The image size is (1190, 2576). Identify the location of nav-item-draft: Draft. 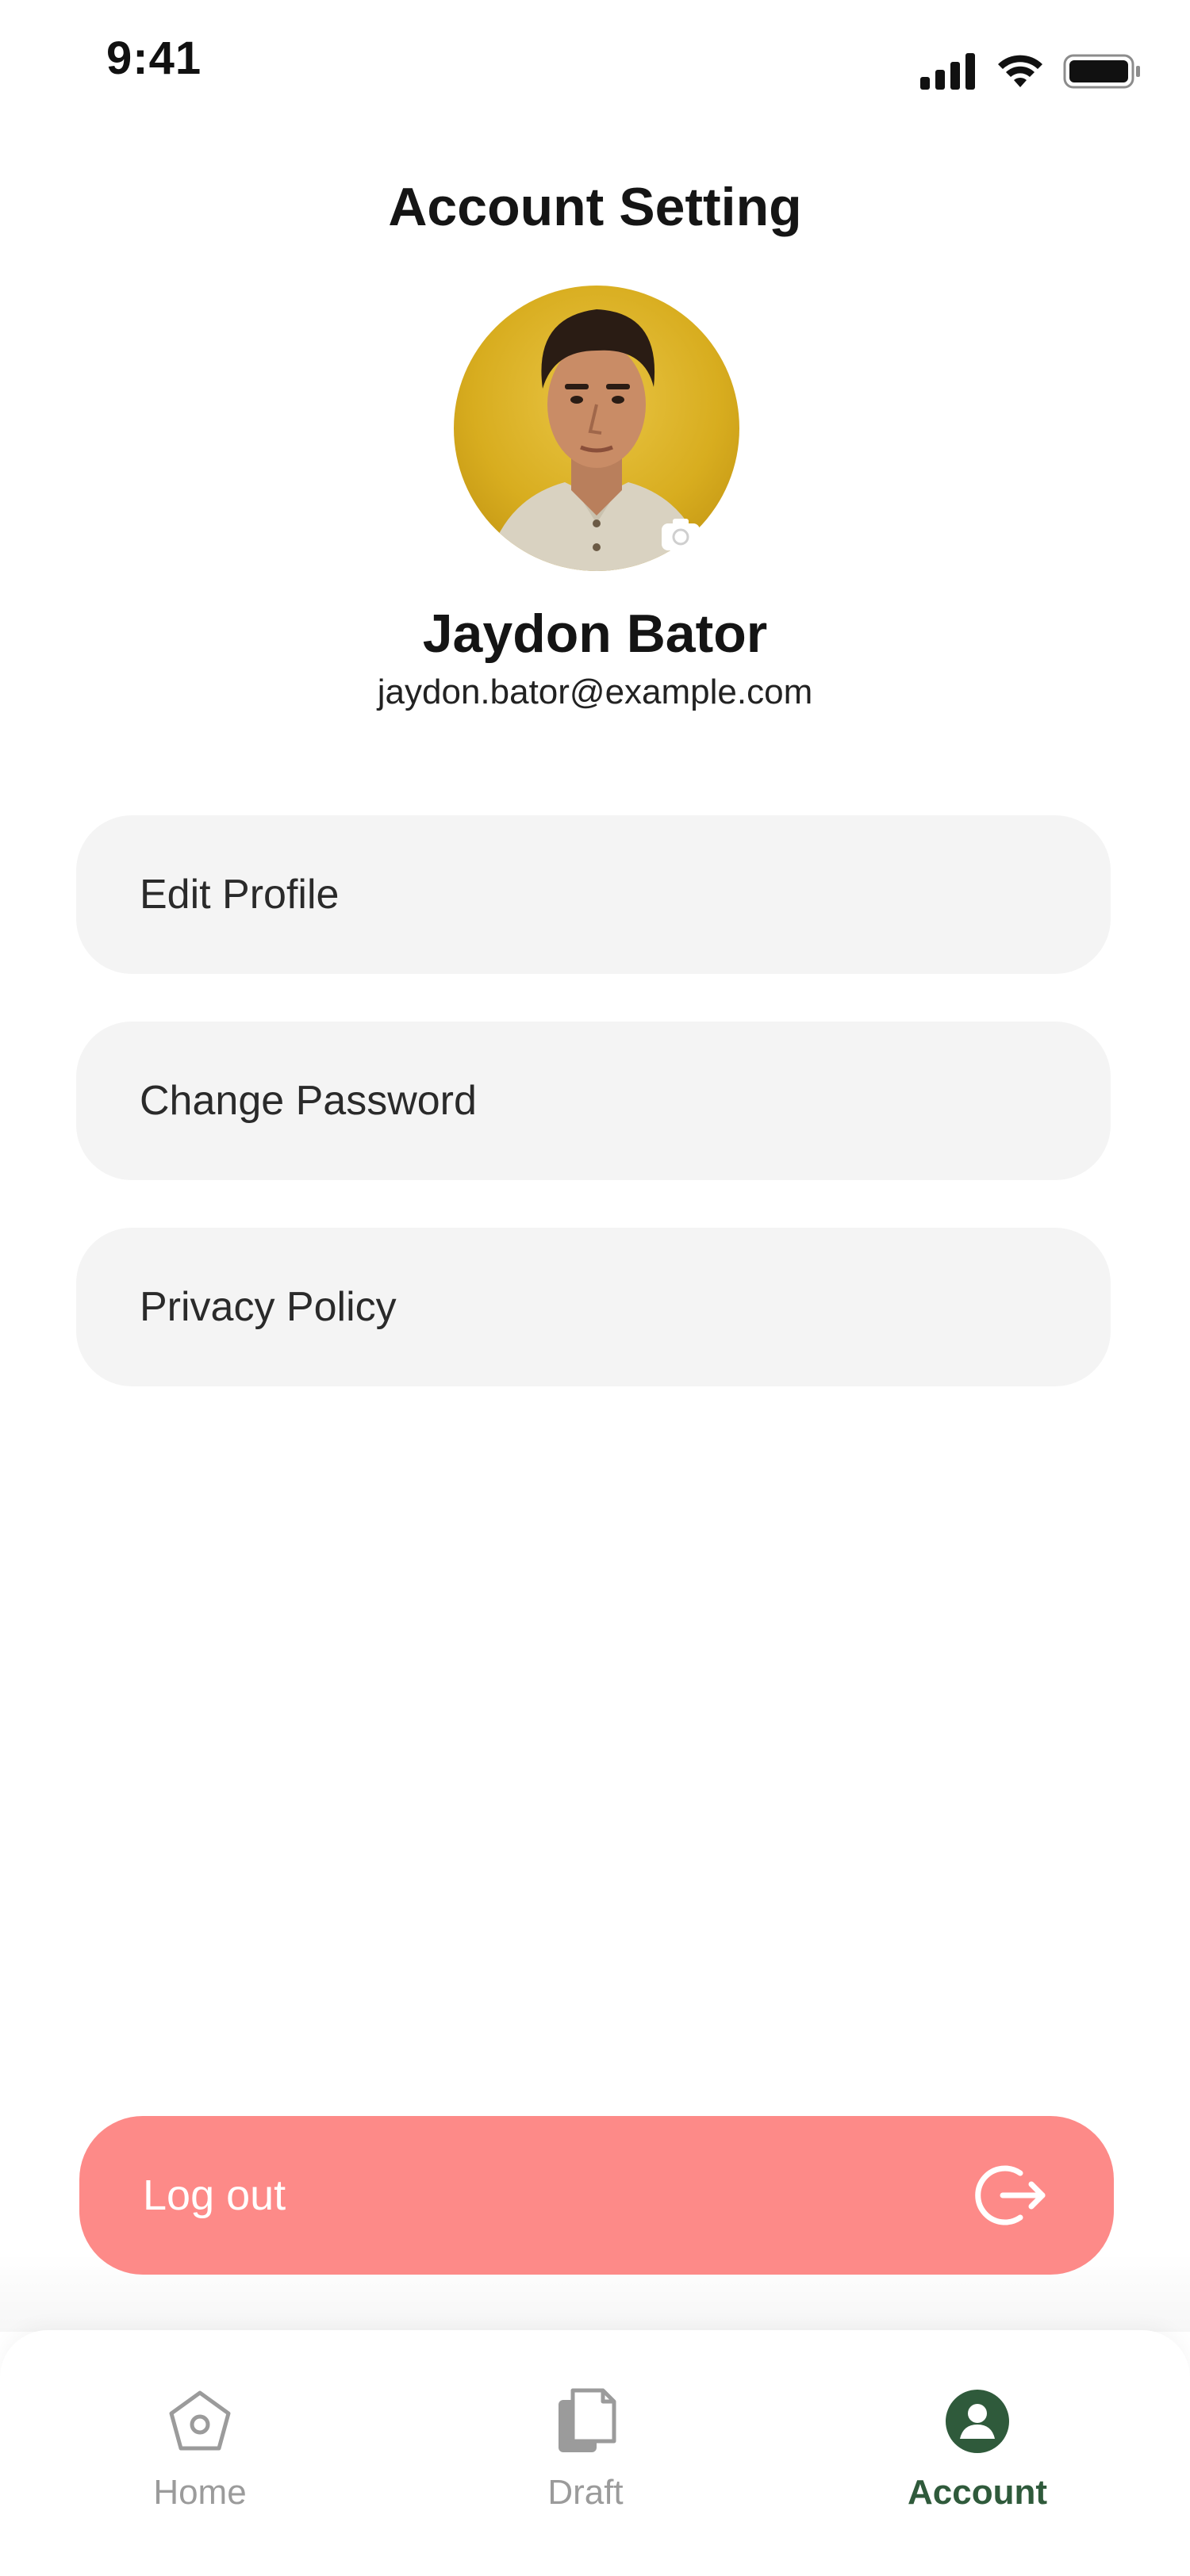
(585, 2433).